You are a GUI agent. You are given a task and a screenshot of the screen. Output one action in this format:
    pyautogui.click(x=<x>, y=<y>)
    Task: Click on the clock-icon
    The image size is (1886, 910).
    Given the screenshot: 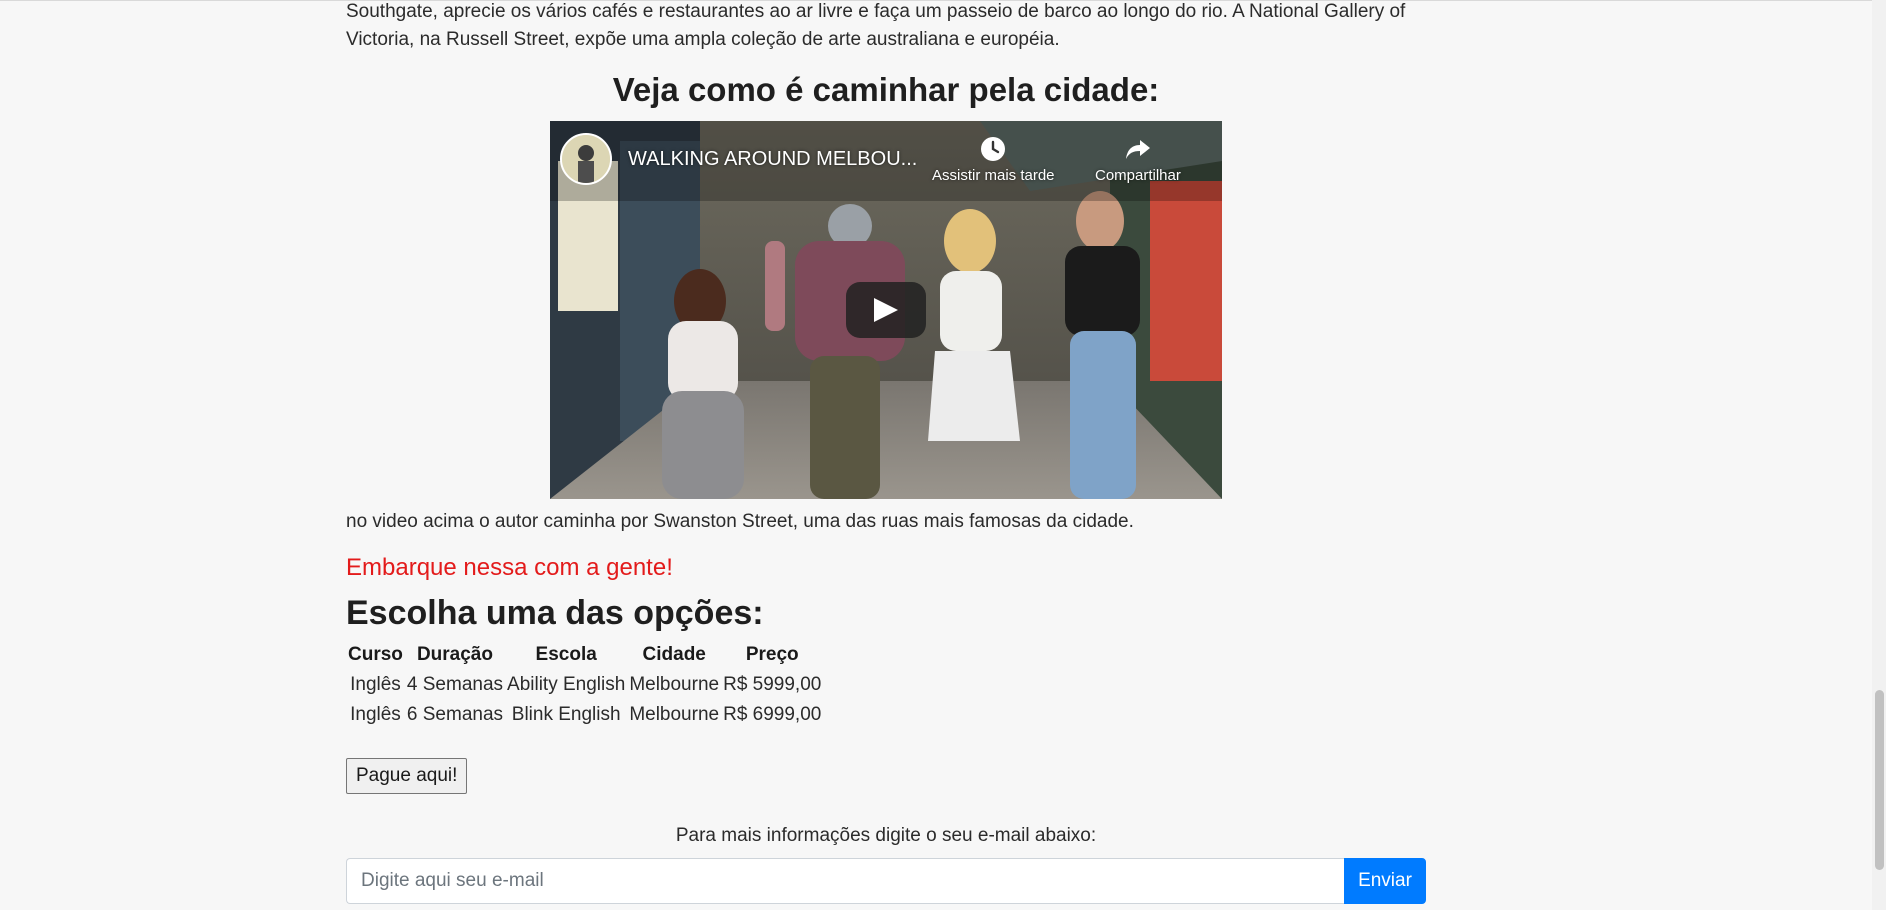 What is the action you would take?
    pyautogui.click(x=993, y=149)
    